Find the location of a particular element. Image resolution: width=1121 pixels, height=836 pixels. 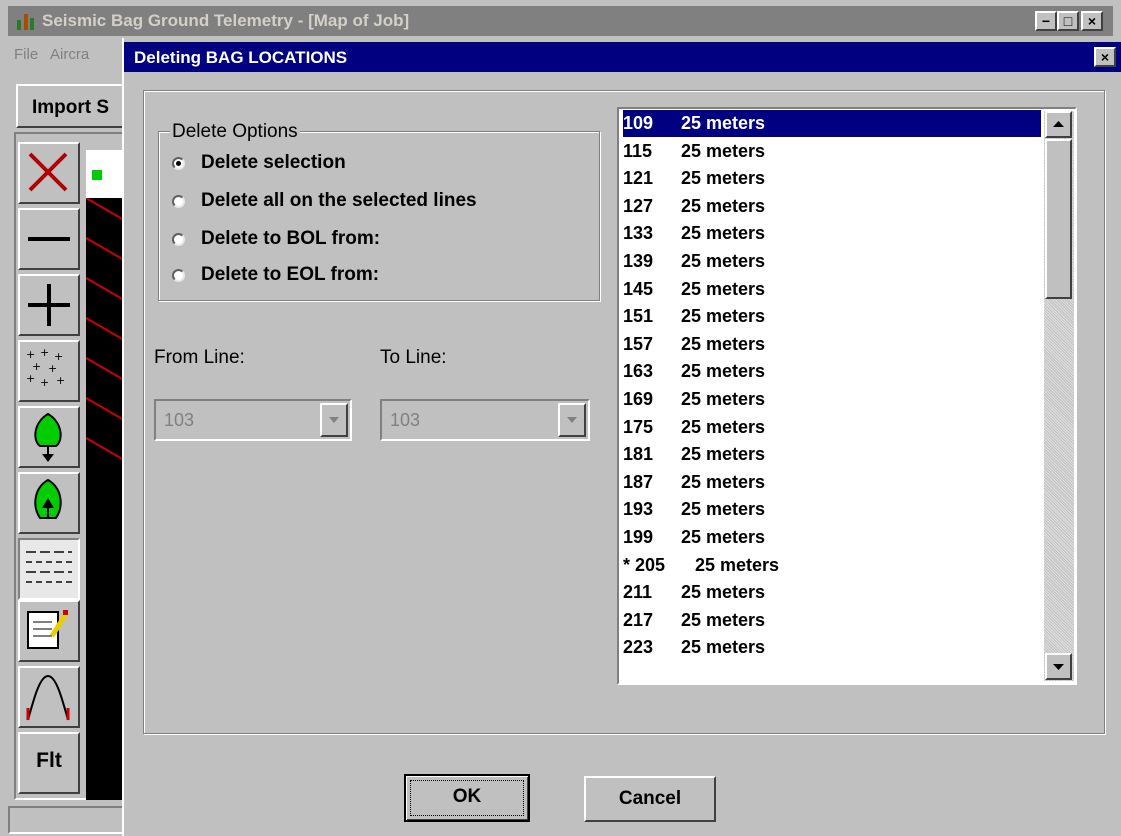

dialog-title: Deleting BAG LOCATIONS is located at coordinates (241, 57).